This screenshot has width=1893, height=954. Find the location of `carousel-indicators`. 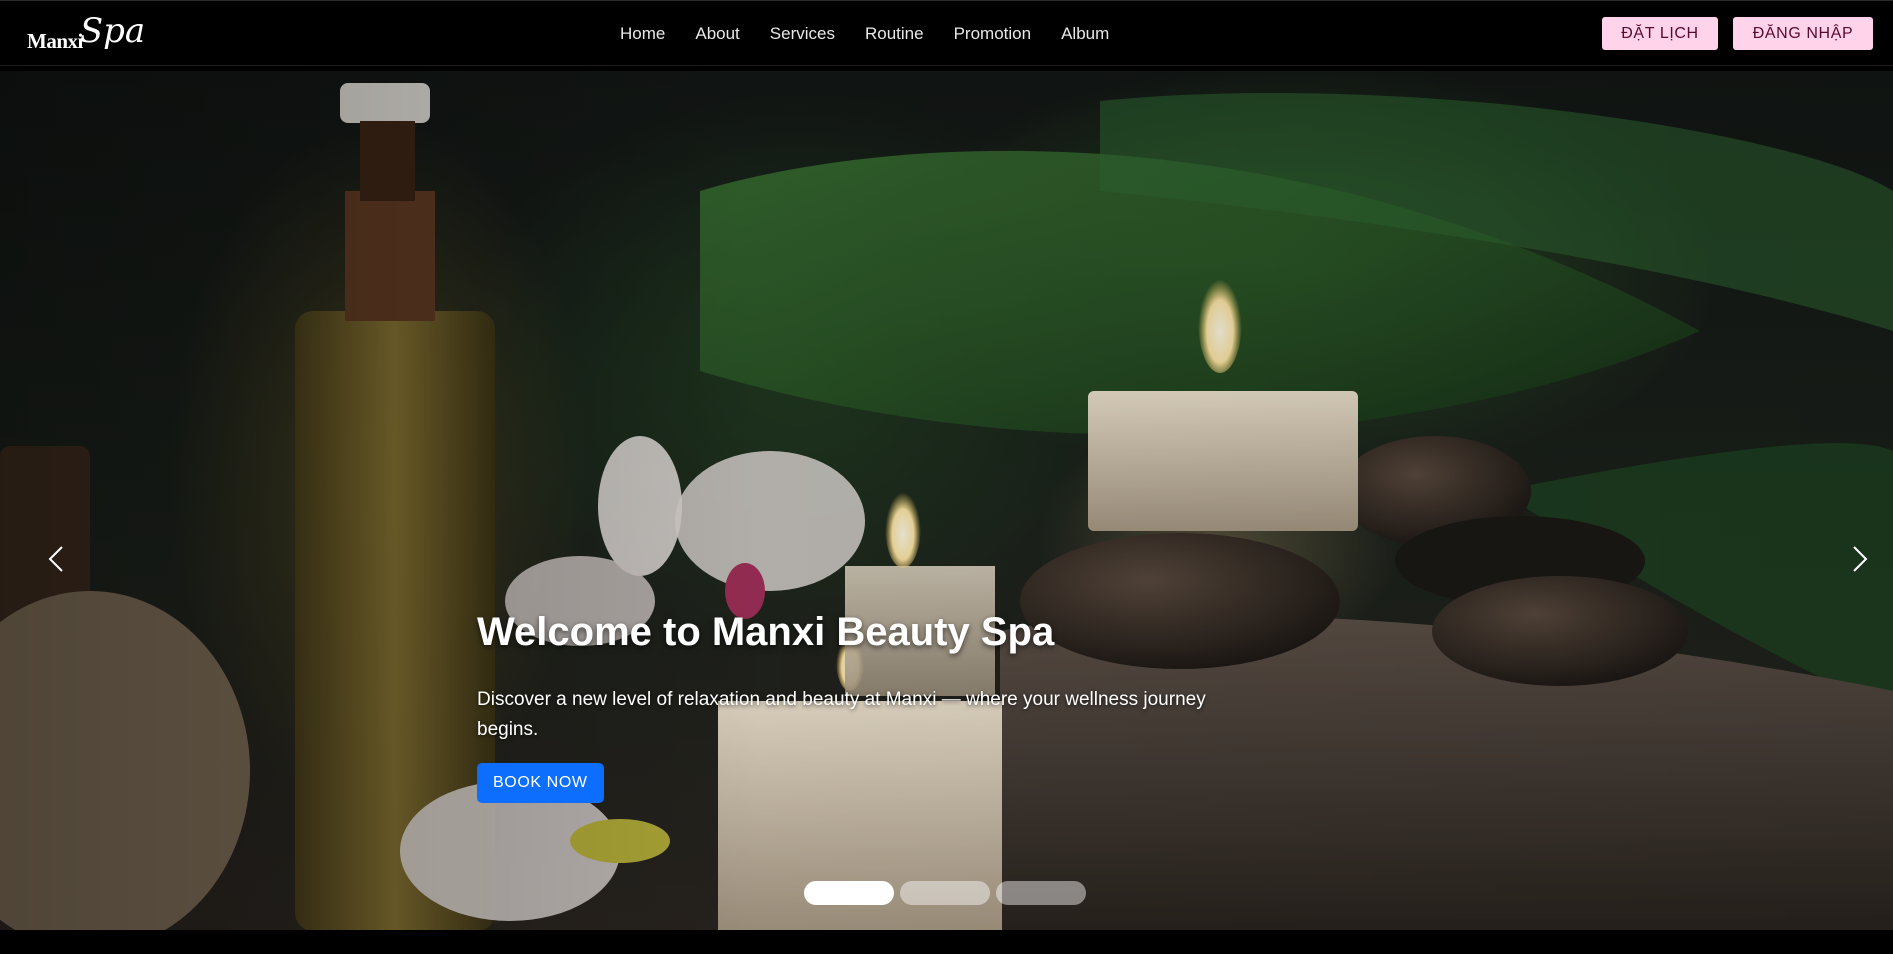

carousel-indicators is located at coordinates (945, 893).